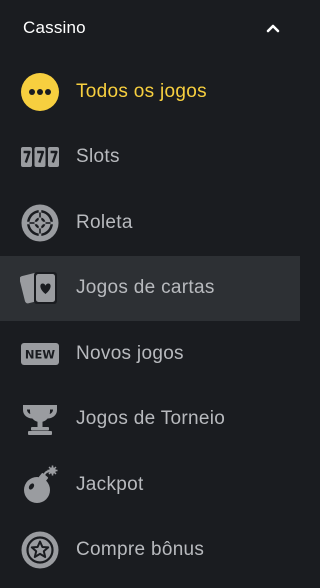 Image resolution: width=320 pixels, height=588 pixels. What do you see at coordinates (40, 223) in the screenshot?
I see `roulette-icon` at bounding box center [40, 223].